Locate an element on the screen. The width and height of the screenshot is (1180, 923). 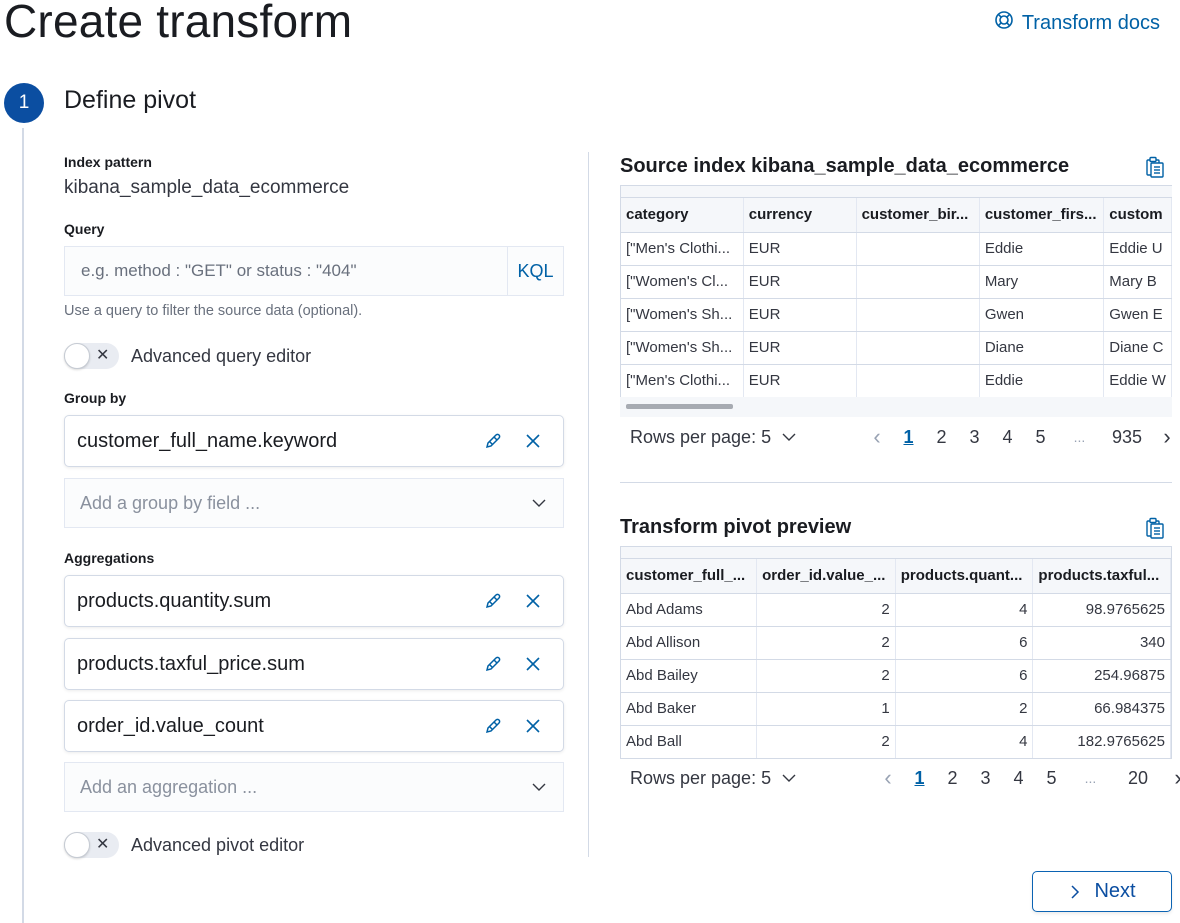
scrollbar-thumb is located at coordinates (679, 406).